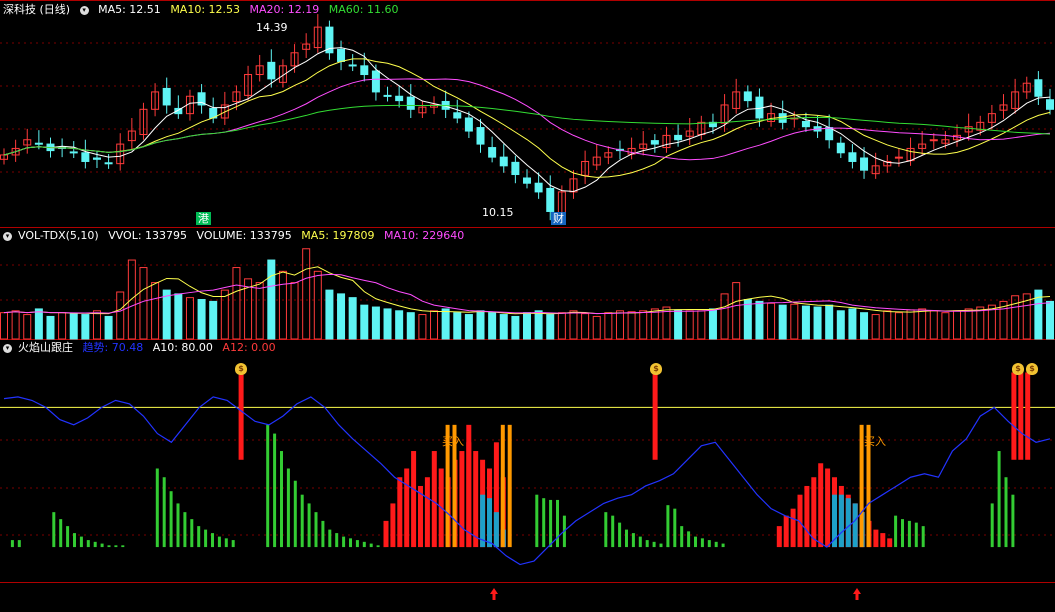  I want to click on flame-panel-header: ▾ 火焰山跟庄 趋势: 70.48 A10: 80.00 A12: 0.00, so click(142, 348).